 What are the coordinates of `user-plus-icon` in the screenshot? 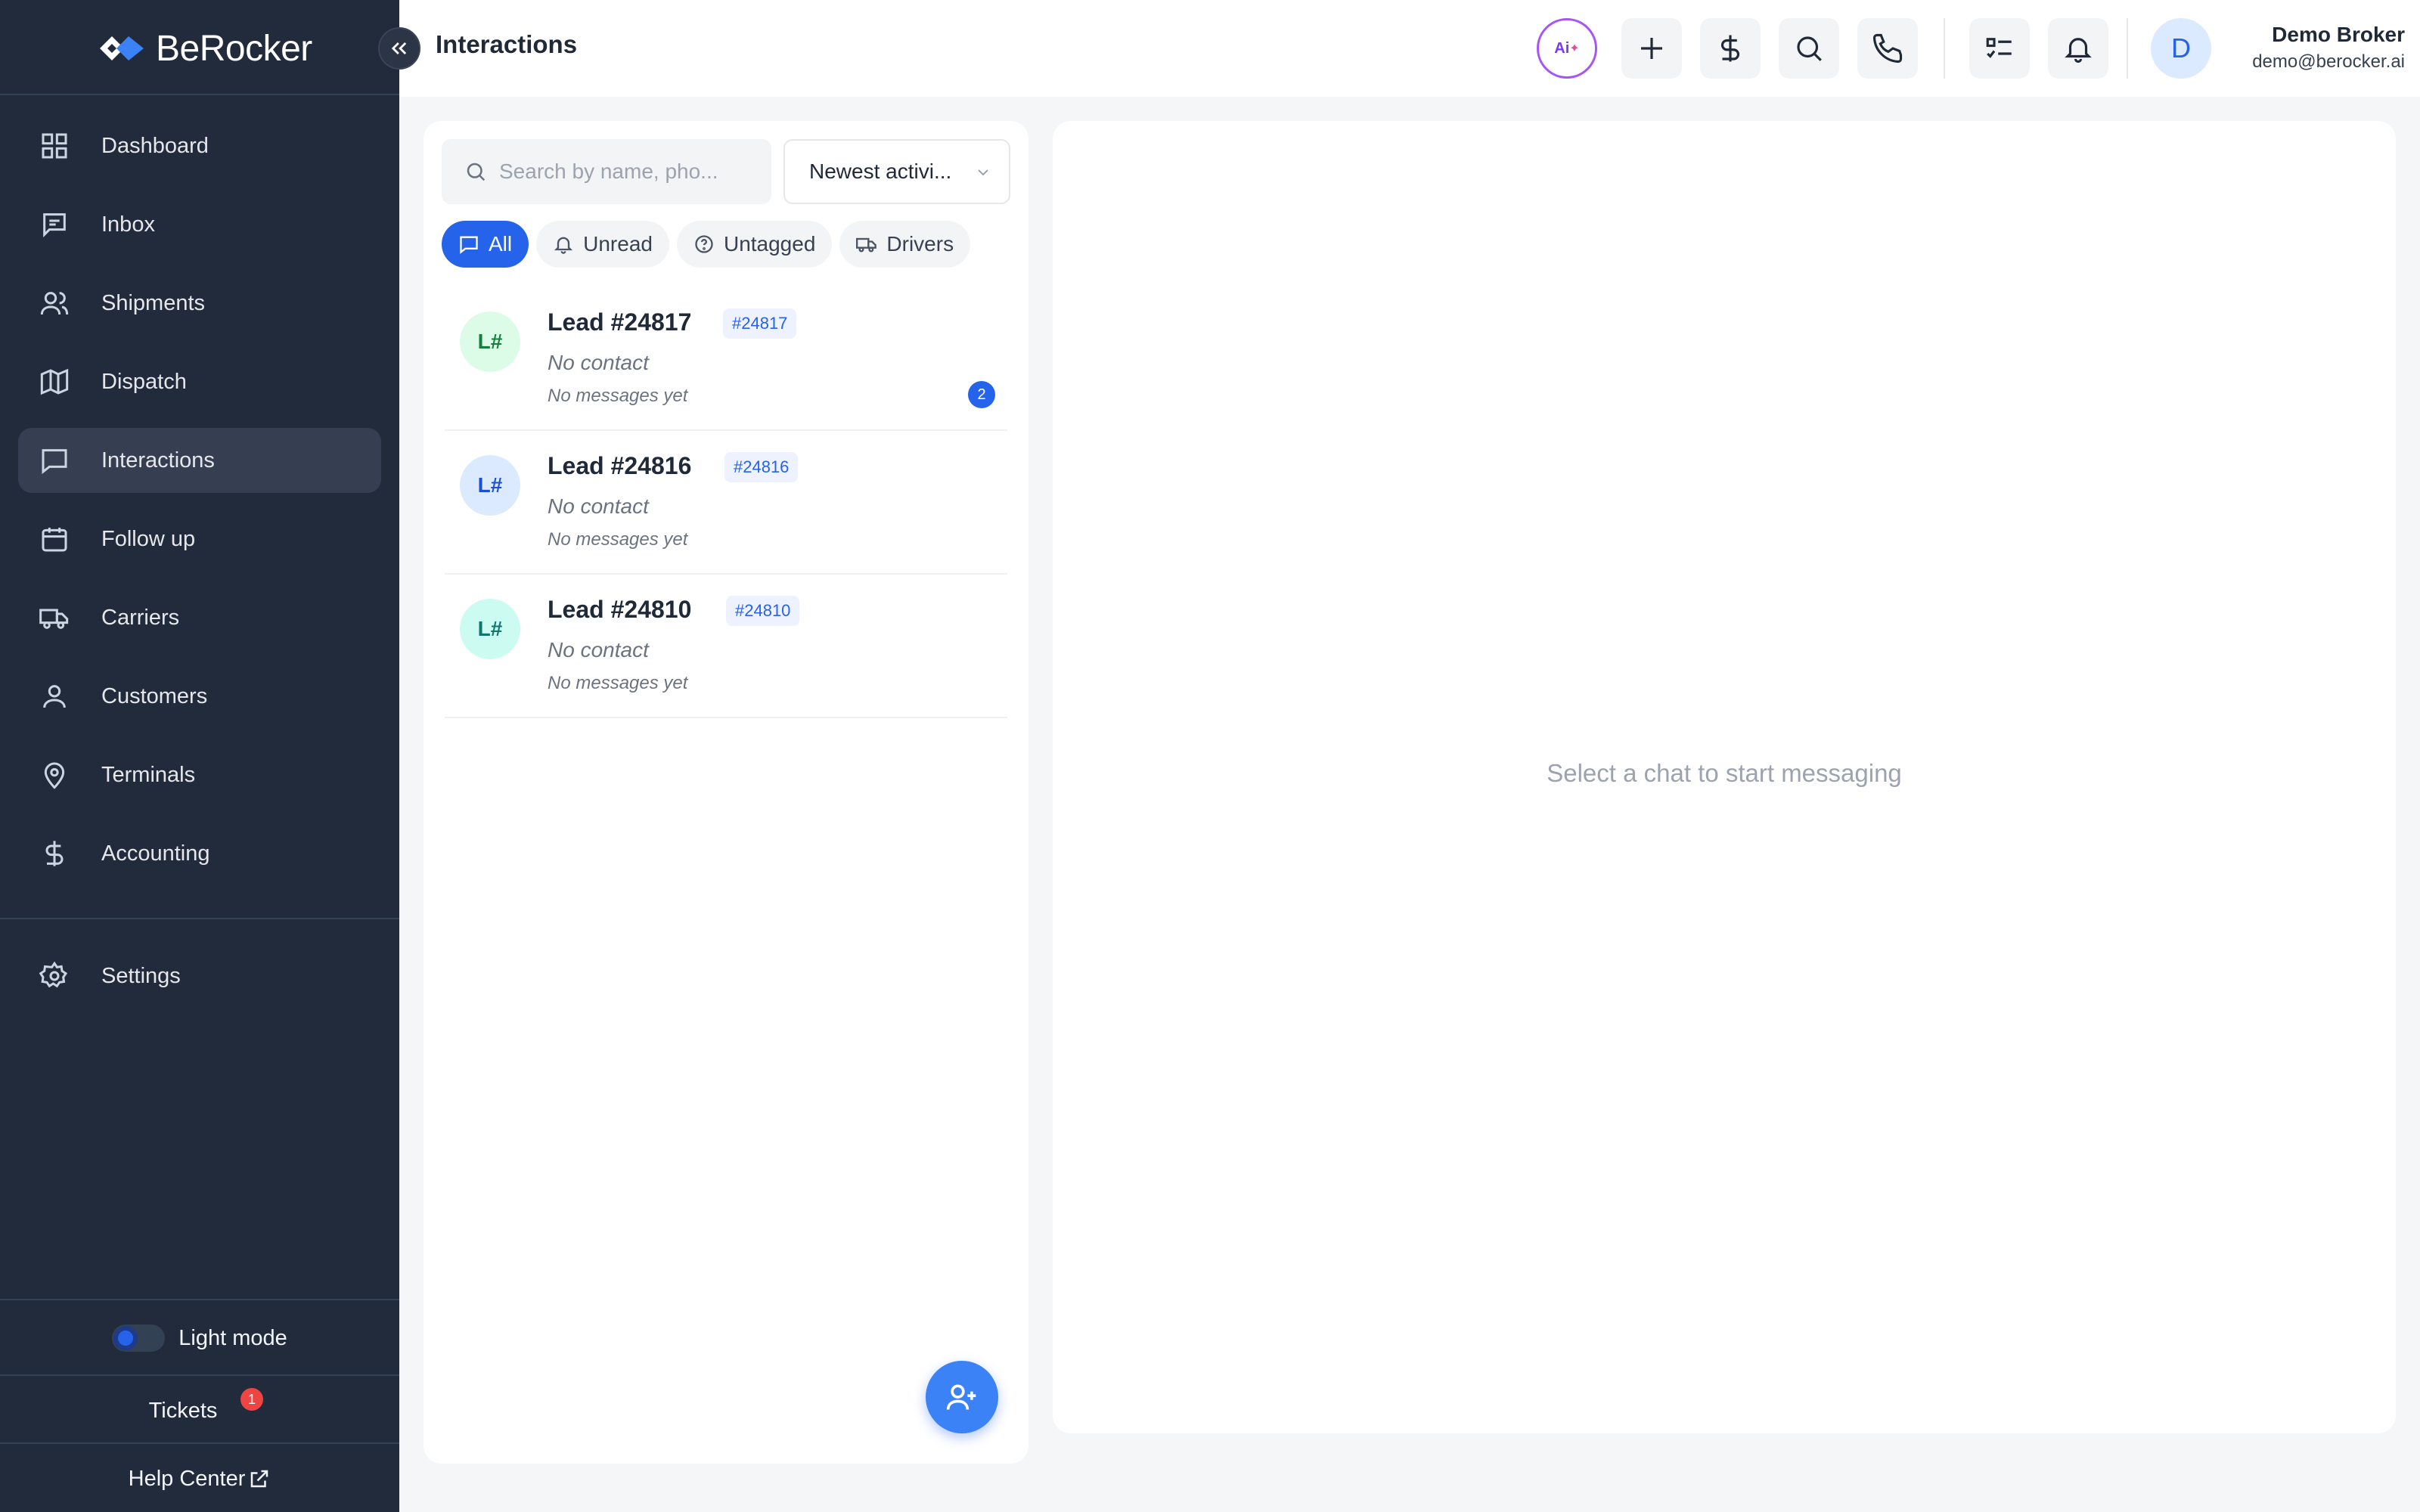 It's located at (961, 1397).